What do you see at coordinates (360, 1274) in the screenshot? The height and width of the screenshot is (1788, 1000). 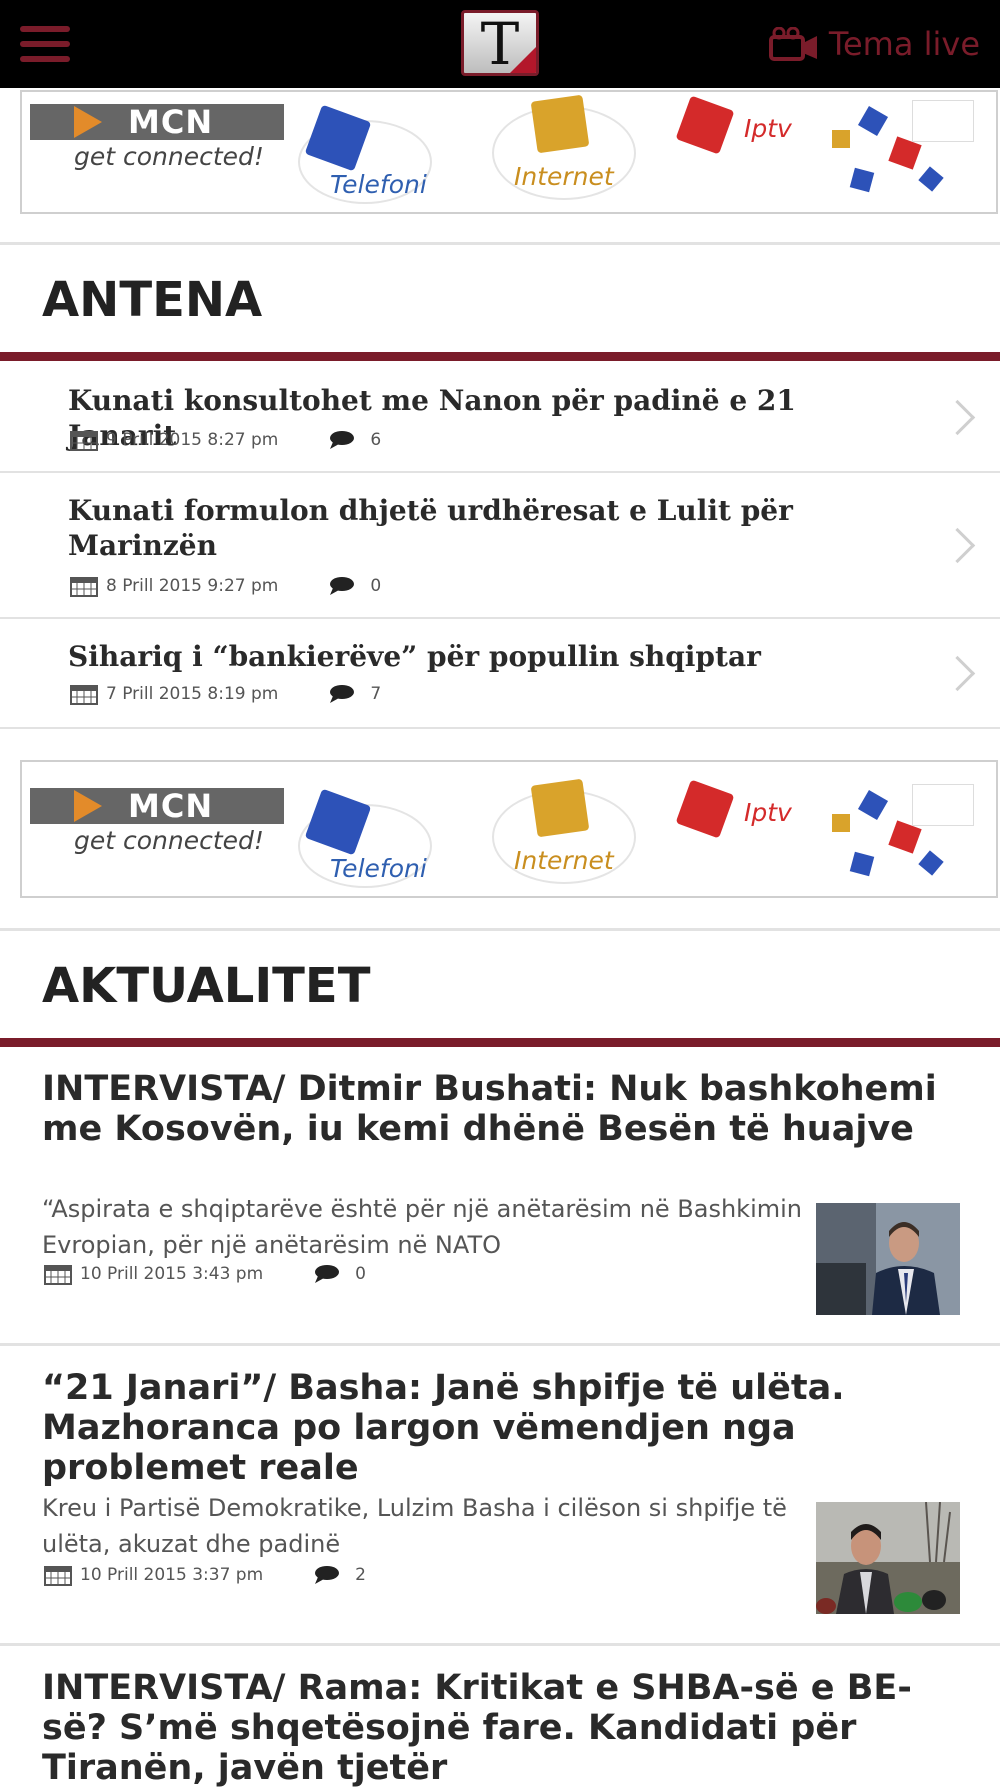 I see `article-comments: 0` at bounding box center [360, 1274].